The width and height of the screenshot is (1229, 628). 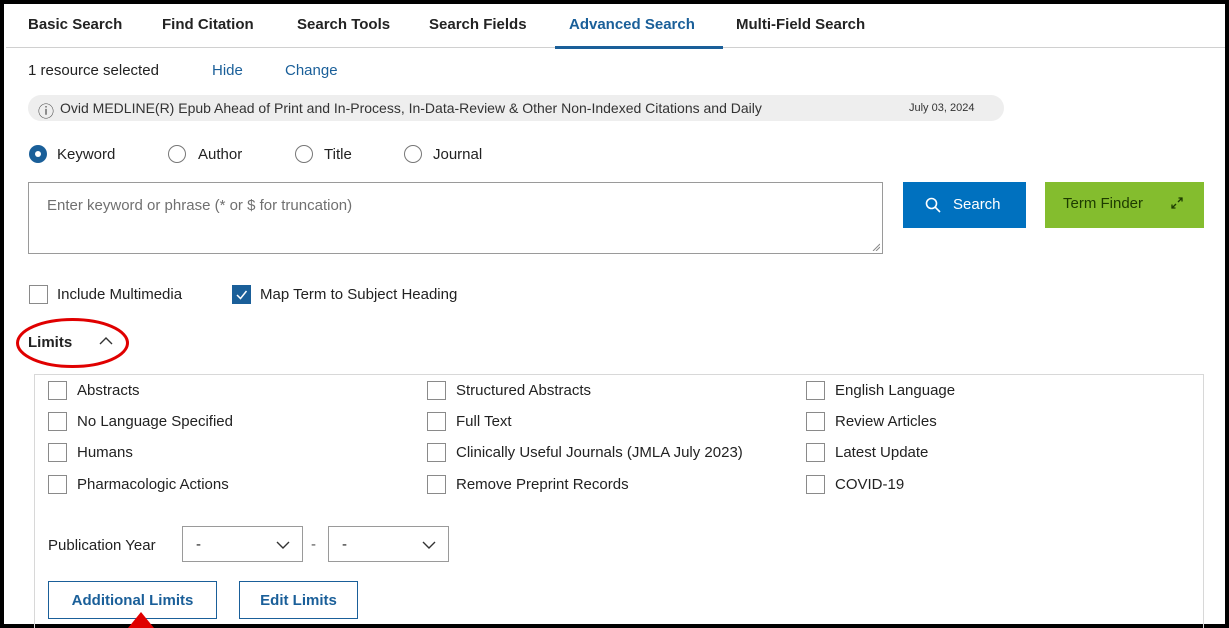 What do you see at coordinates (388, 544) in the screenshot?
I see `year-to-select: -` at bounding box center [388, 544].